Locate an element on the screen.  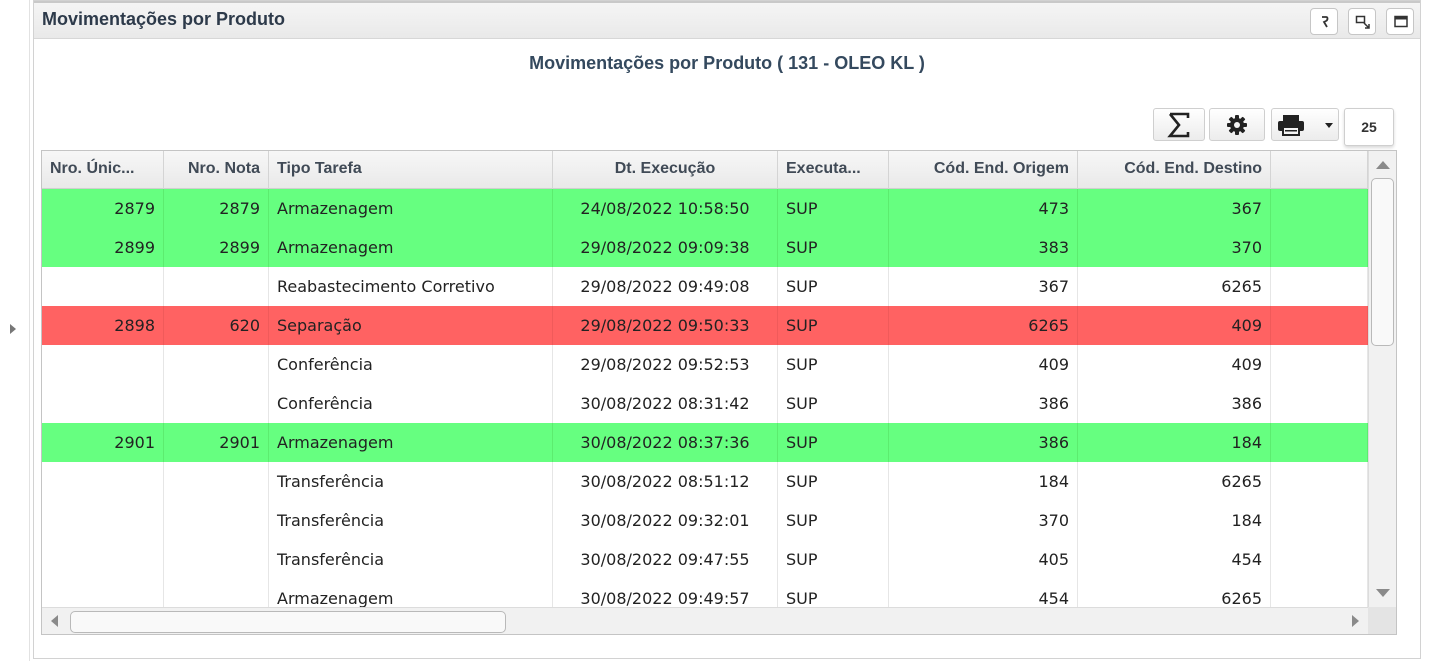
table-cell: 30/08/2022 09:47:55 is located at coordinates (665, 559).